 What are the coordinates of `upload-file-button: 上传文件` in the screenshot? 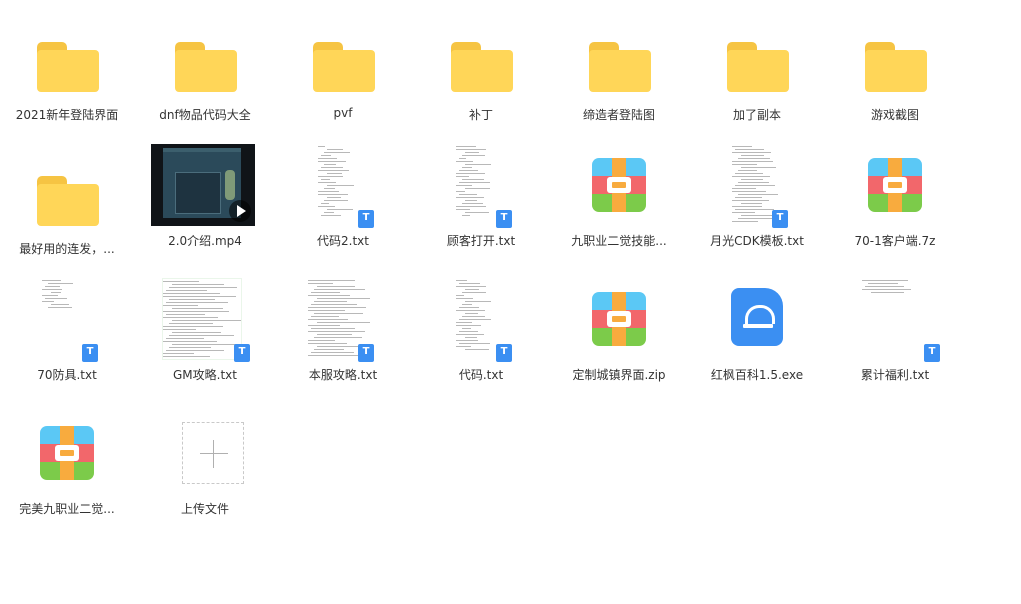 It's located at (205, 469).